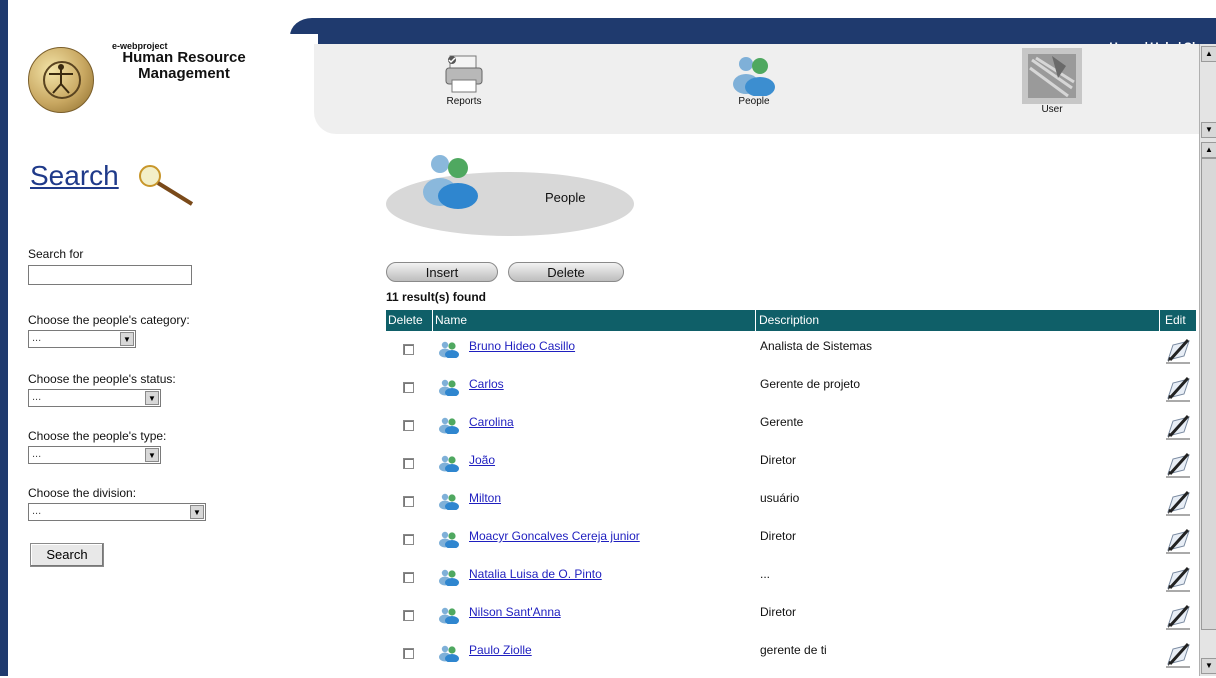  What do you see at coordinates (1207, 92) in the screenshot?
I see `top-frame-scrollbar: ▲ ▼` at bounding box center [1207, 92].